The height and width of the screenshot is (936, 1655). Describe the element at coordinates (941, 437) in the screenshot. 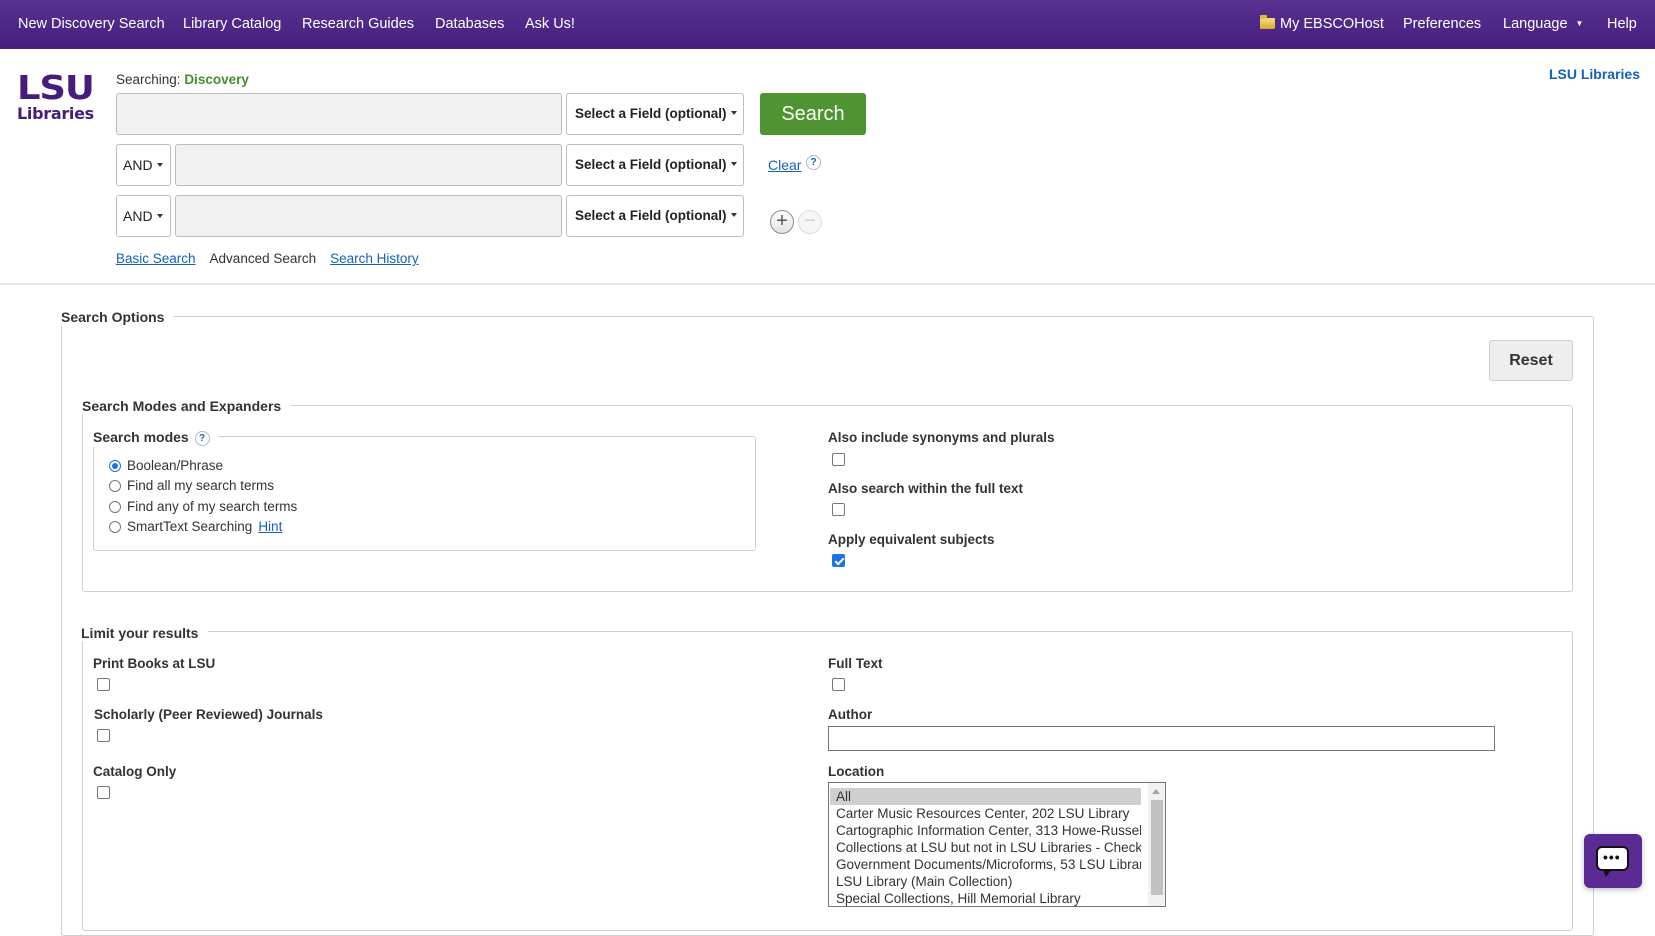

I see `expander-synonyms-label: Also include synonyms and plurals` at that location.